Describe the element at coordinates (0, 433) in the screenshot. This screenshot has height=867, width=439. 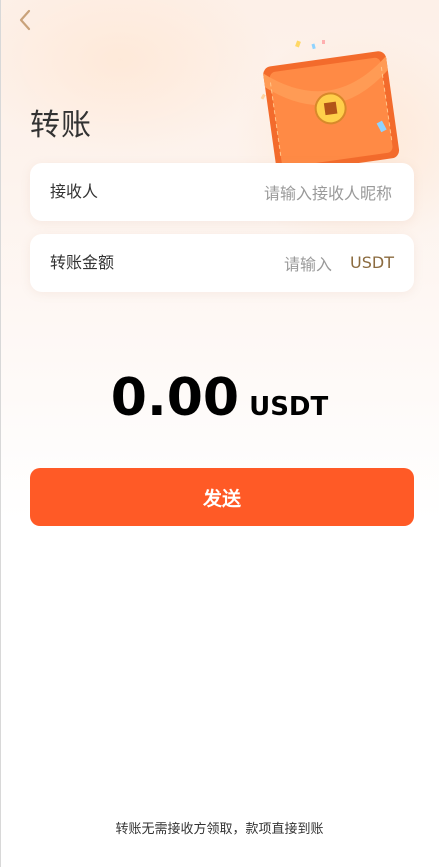
I see `left-border` at that location.